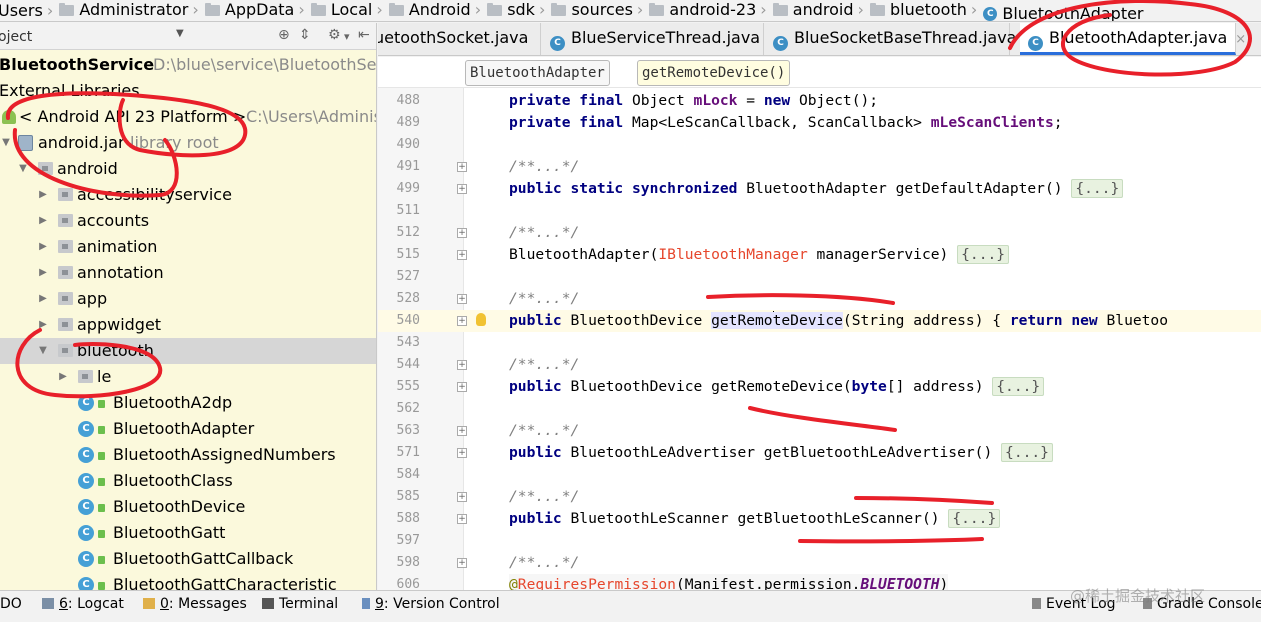  What do you see at coordinates (188, 559) in the screenshot?
I see `tree-item-class: C BluetoothGattCallback` at bounding box center [188, 559].